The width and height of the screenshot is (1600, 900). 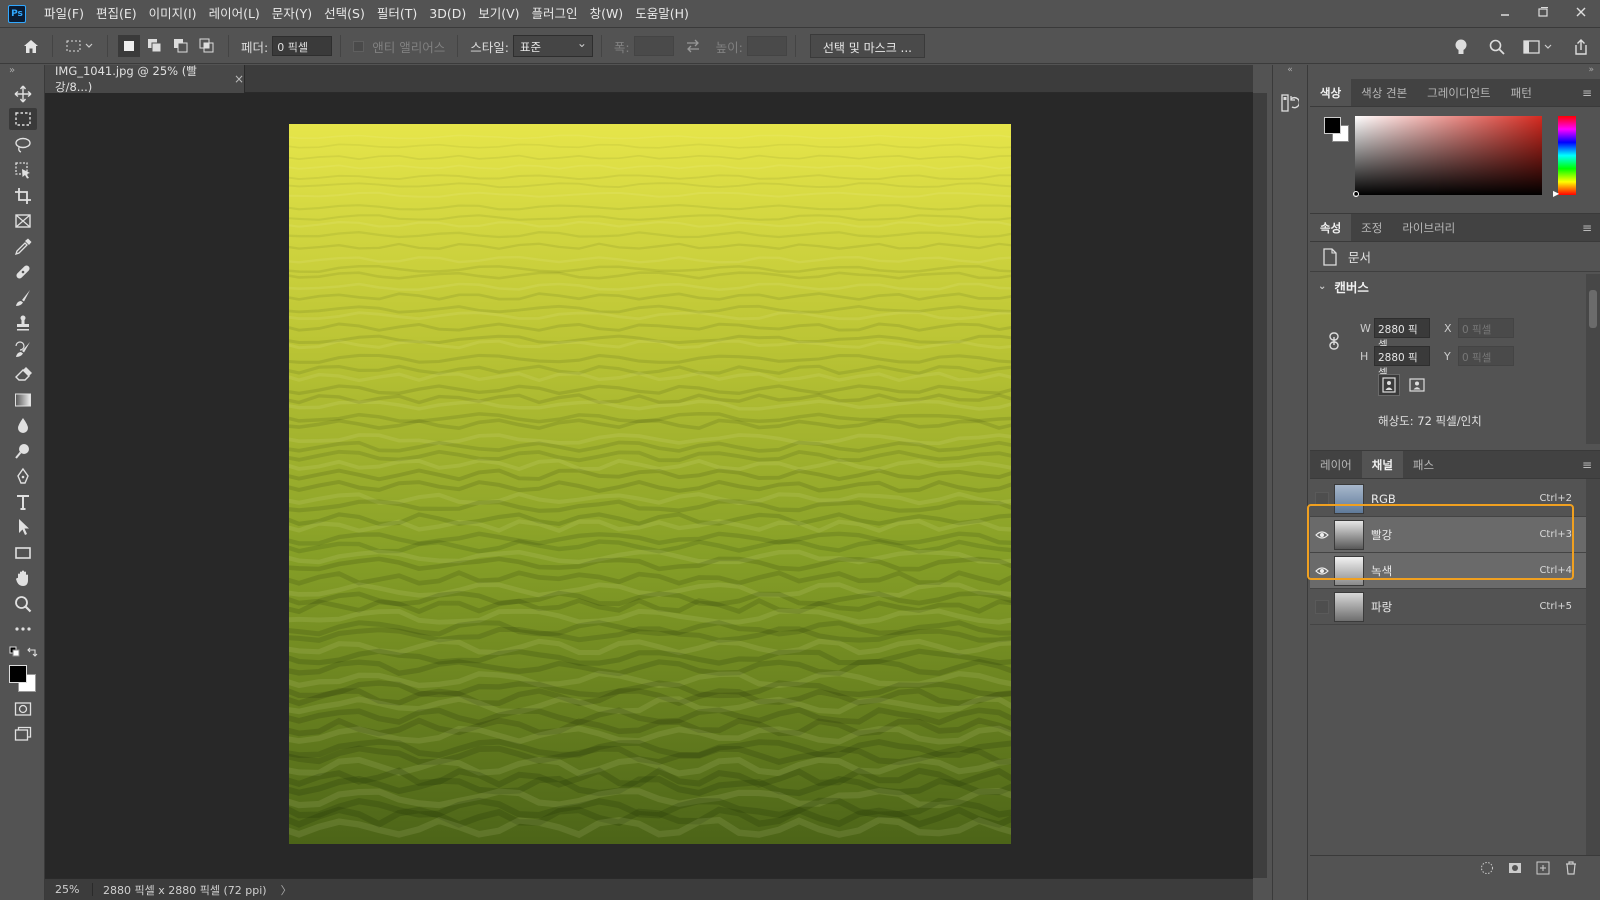 What do you see at coordinates (292, 14) in the screenshot?
I see `menu-type: 문자(Y)` at bounding box center [292, 14].